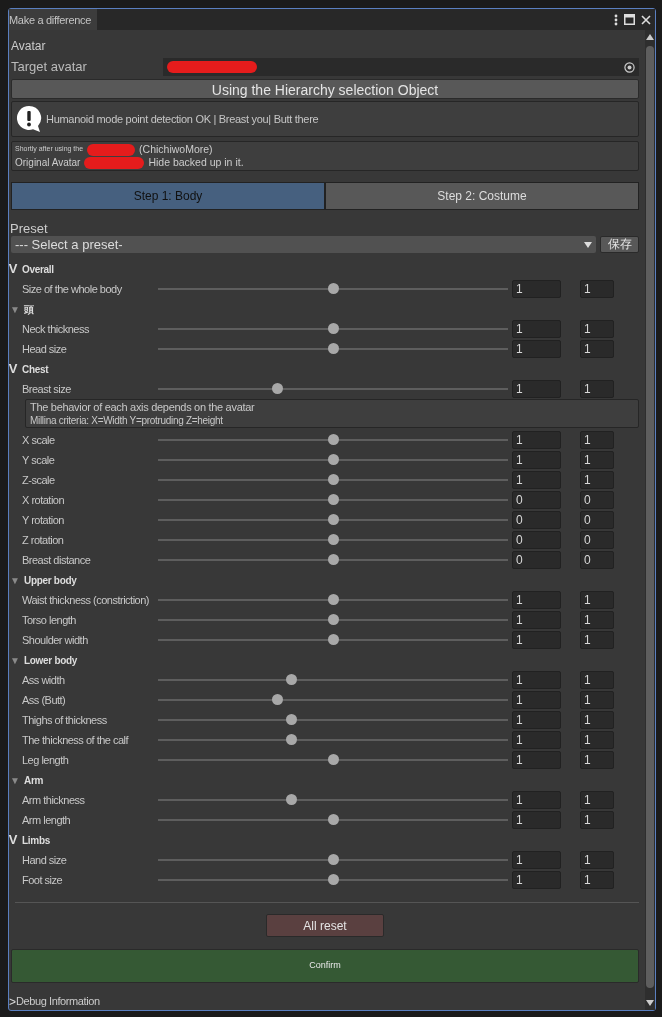  What do you see at coordinates (53, 19) in the screenshot?
I see `window-tab: Make a difference` at bounding box center [53, 19].